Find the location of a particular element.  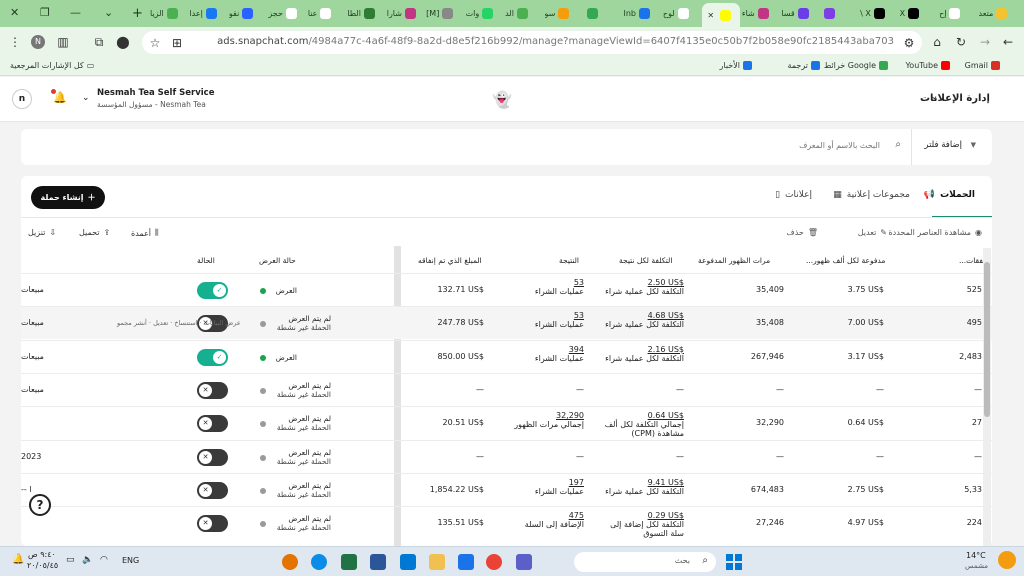

tab-campaigns: 📢 الحملات is located at coordinates (949, 195).